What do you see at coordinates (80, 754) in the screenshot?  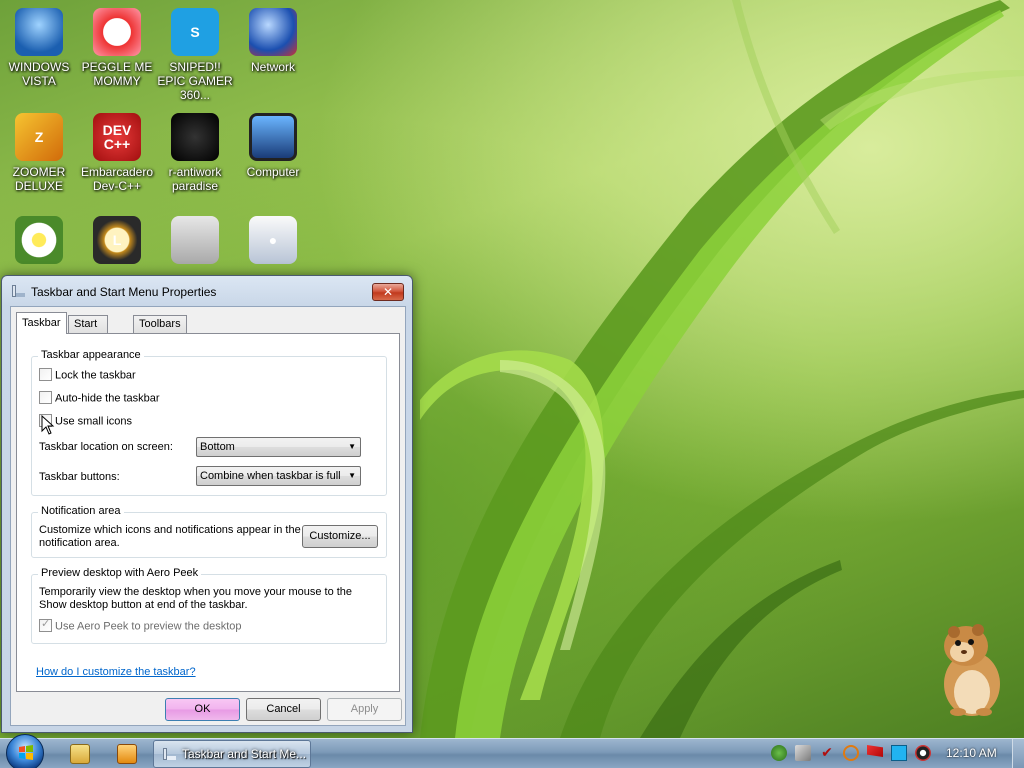 I see `explorer-icon` at bounding box center [80, 754].